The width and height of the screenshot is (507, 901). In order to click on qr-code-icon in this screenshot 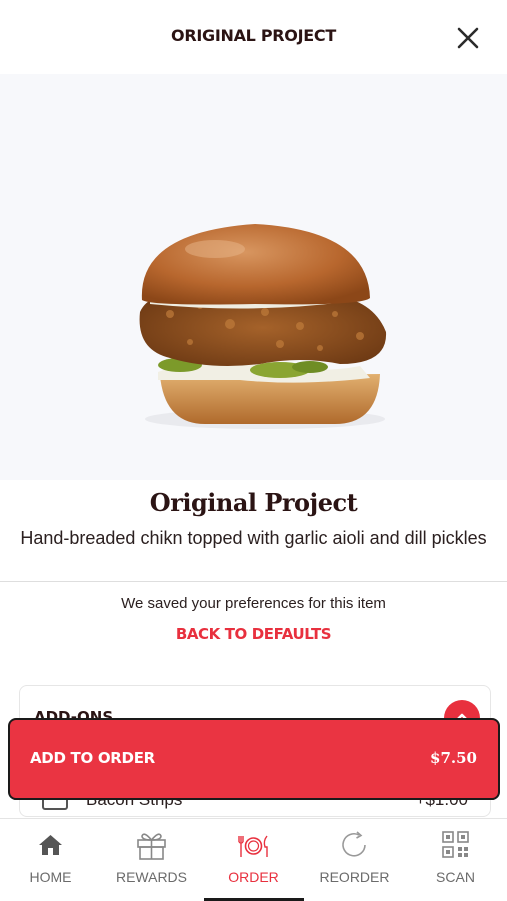, I will do `click(455, 844)`.